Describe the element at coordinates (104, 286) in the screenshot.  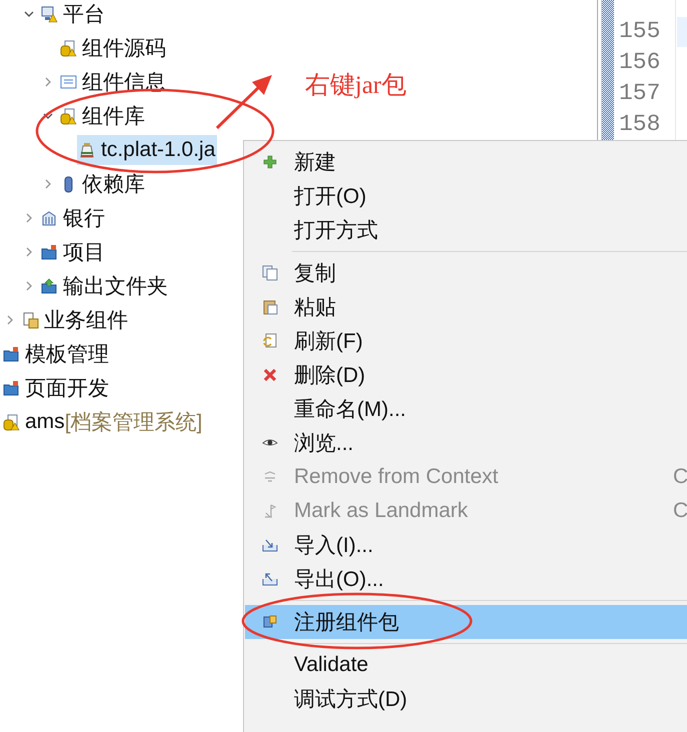
I see `tree-item: 输出文件夹` at that location.